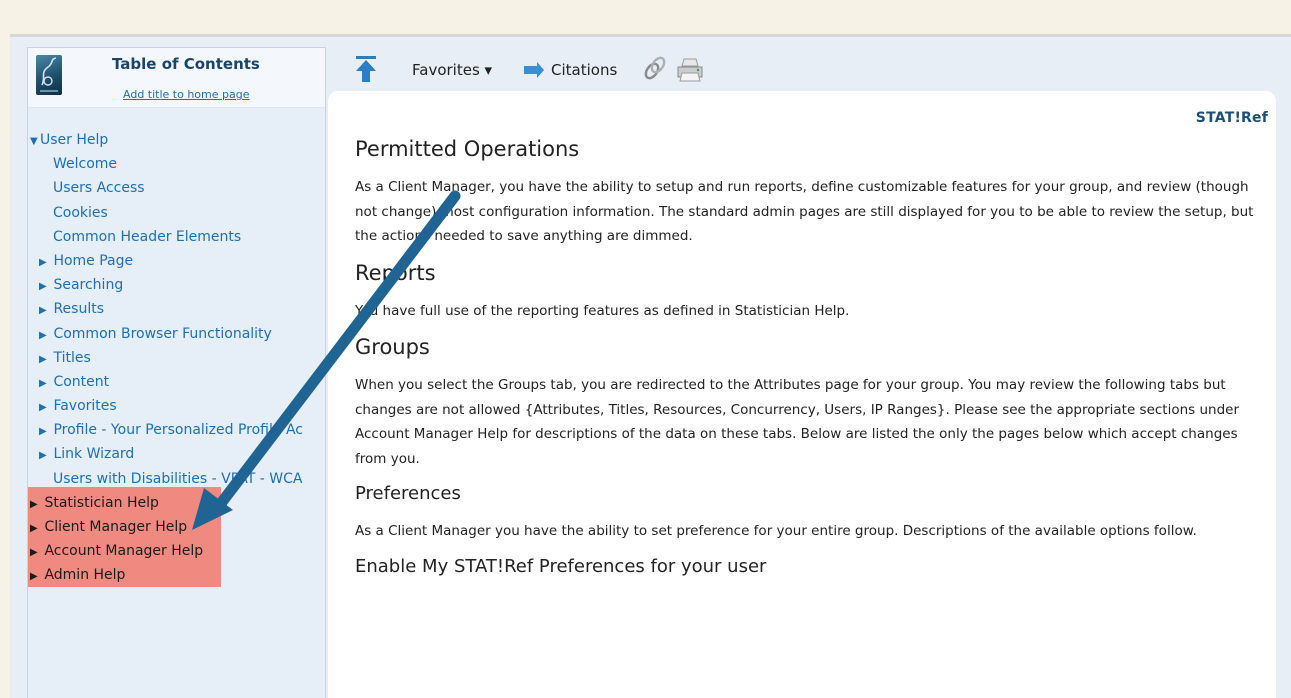 The image size is (1291, 698). Describe the element at coordinates (176, 575) in the screenshot. I see `toc-item-admin-help: ▶ Admin Help` at that location.